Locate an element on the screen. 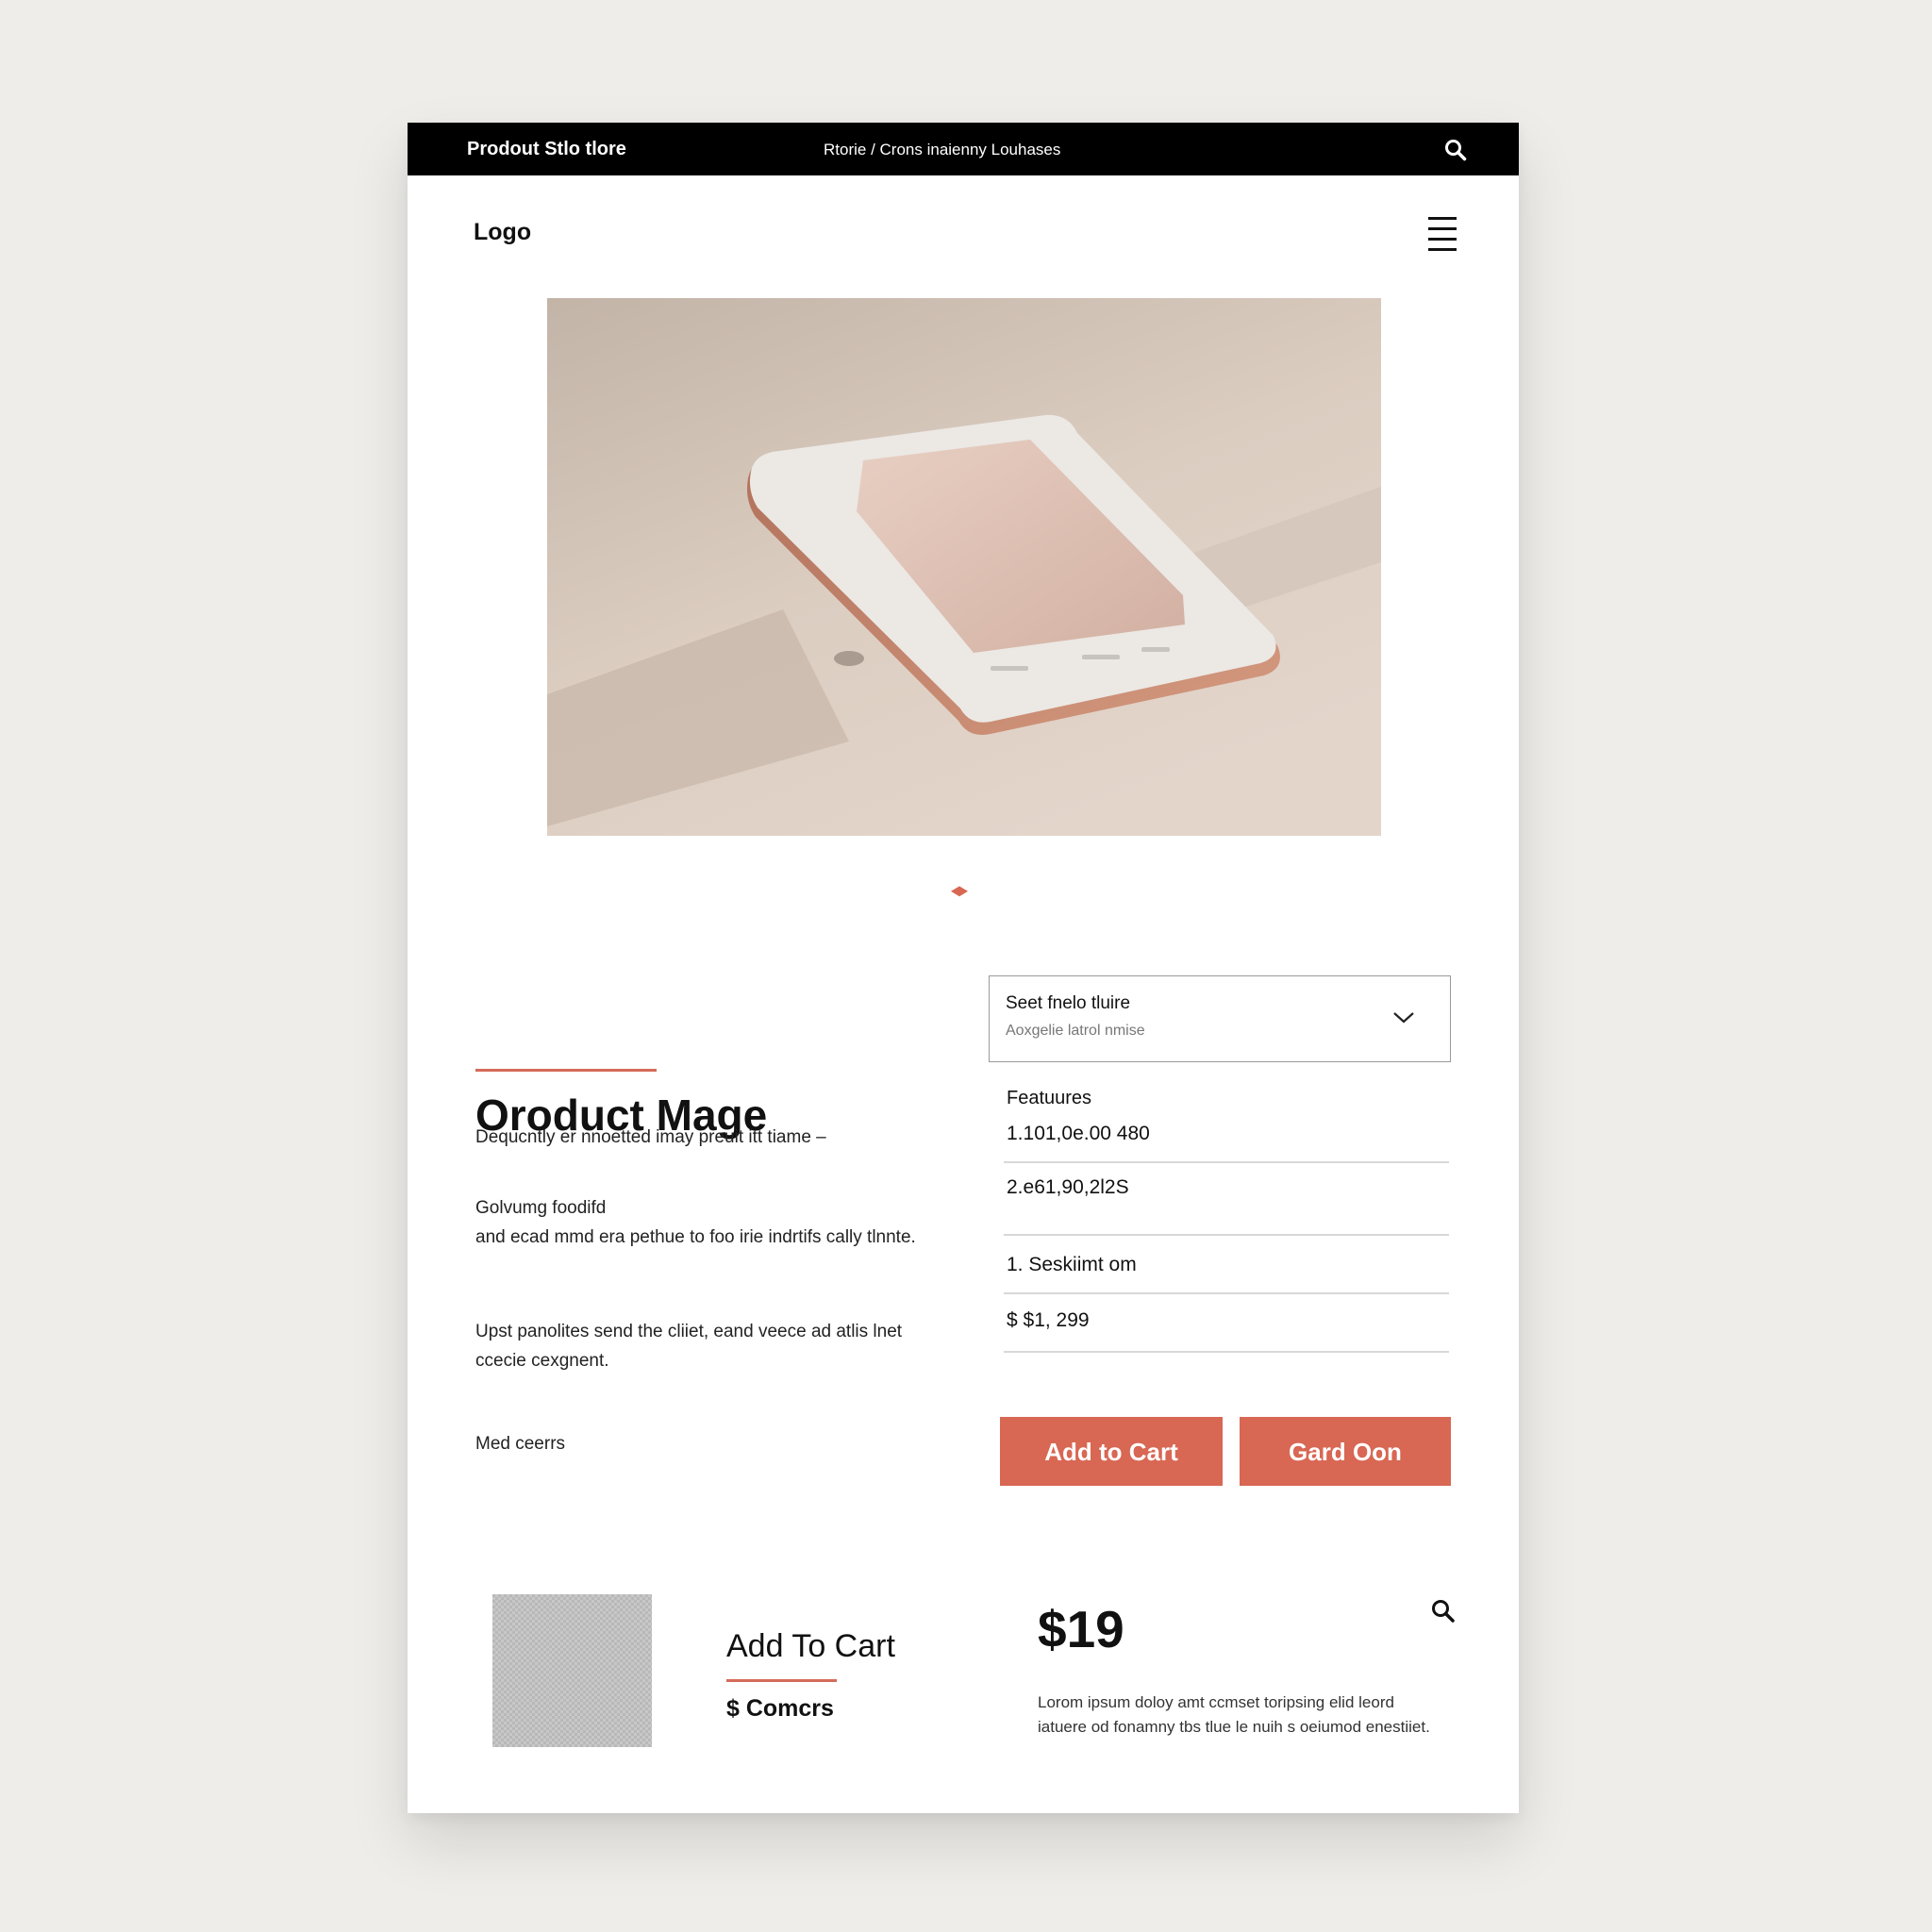  select-value: Seet fnelo tluire is located at coordinates (1069, 1003).